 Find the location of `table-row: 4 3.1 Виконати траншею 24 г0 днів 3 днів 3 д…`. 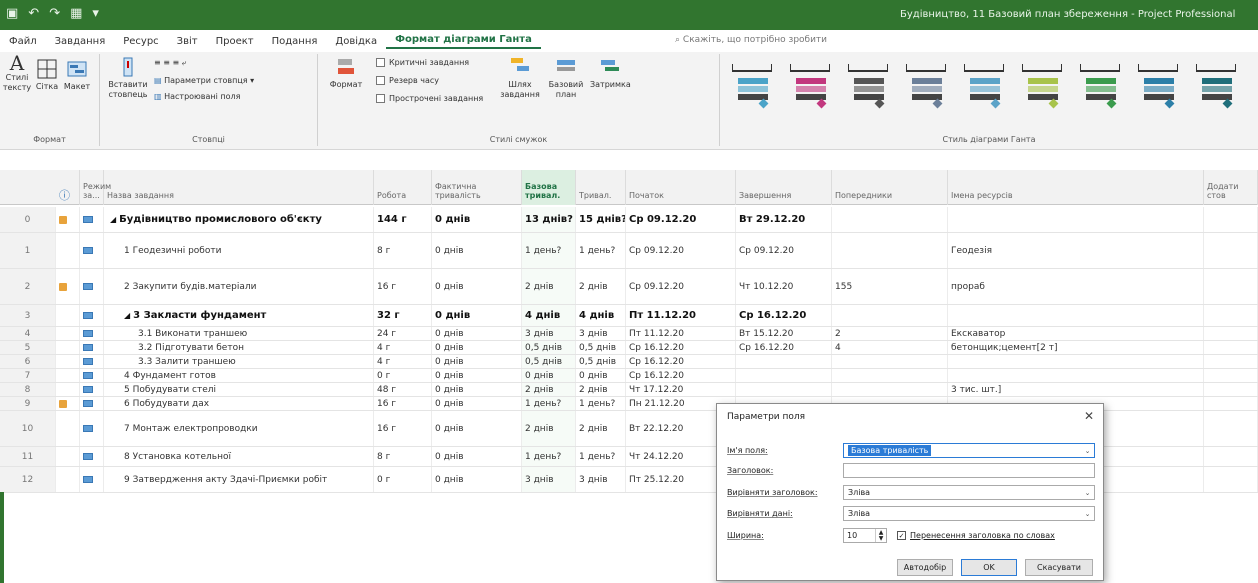

table-row: 4 3.1 Виконати траншею 24 г0 днів 3 днів 3 д… is located at coordinates (629, 334).